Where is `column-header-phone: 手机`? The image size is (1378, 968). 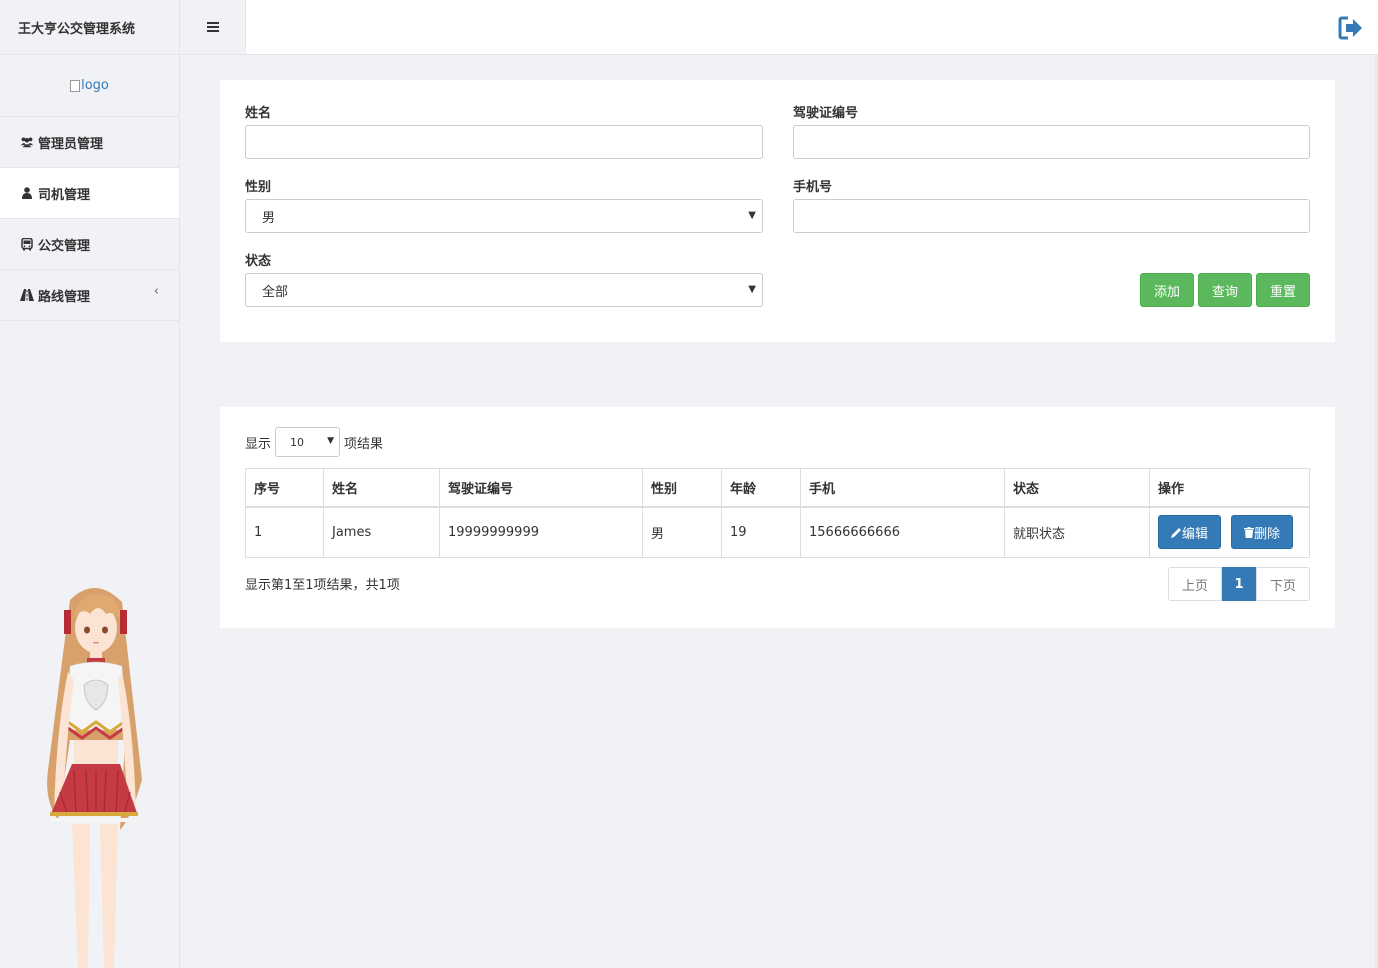 column-header-phone: 手机 is located at coordinates (902, 488).